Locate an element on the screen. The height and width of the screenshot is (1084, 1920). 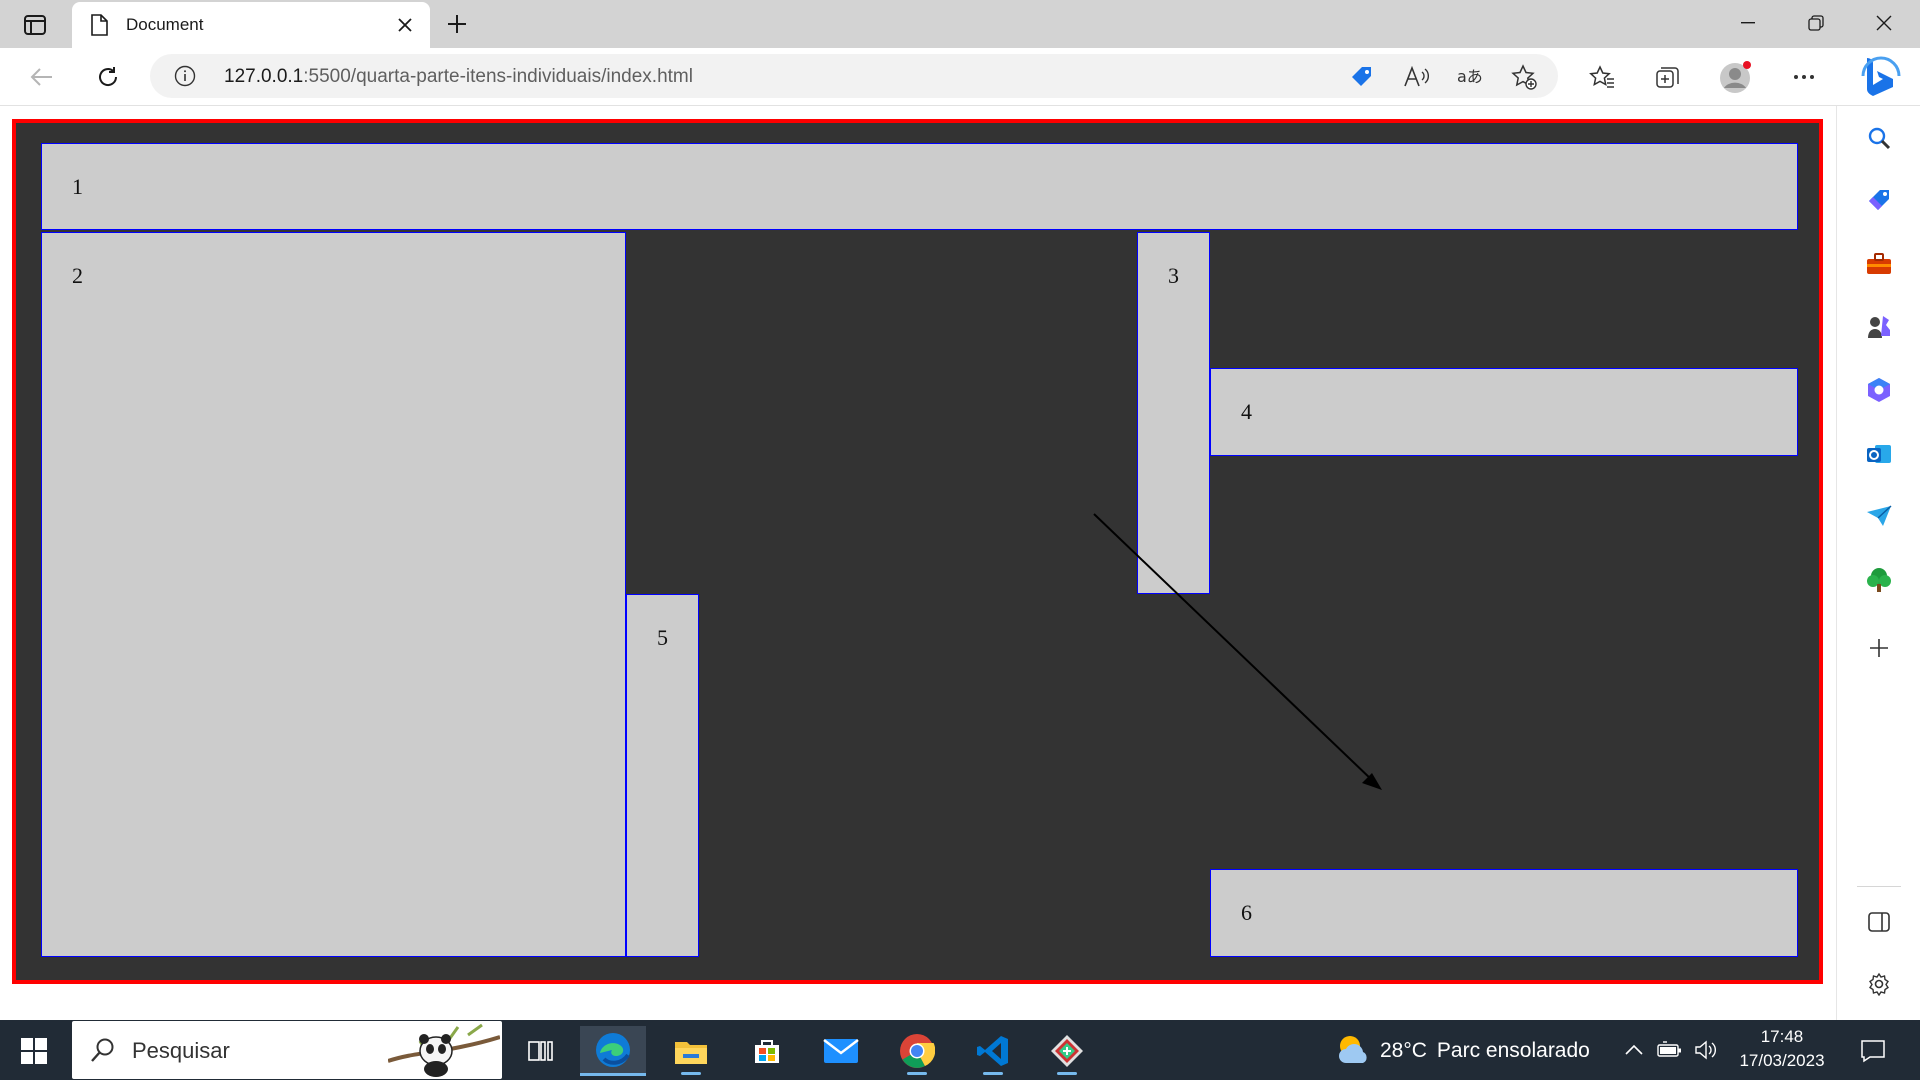
tab-bar: Document is located at coordinates (960, 24).